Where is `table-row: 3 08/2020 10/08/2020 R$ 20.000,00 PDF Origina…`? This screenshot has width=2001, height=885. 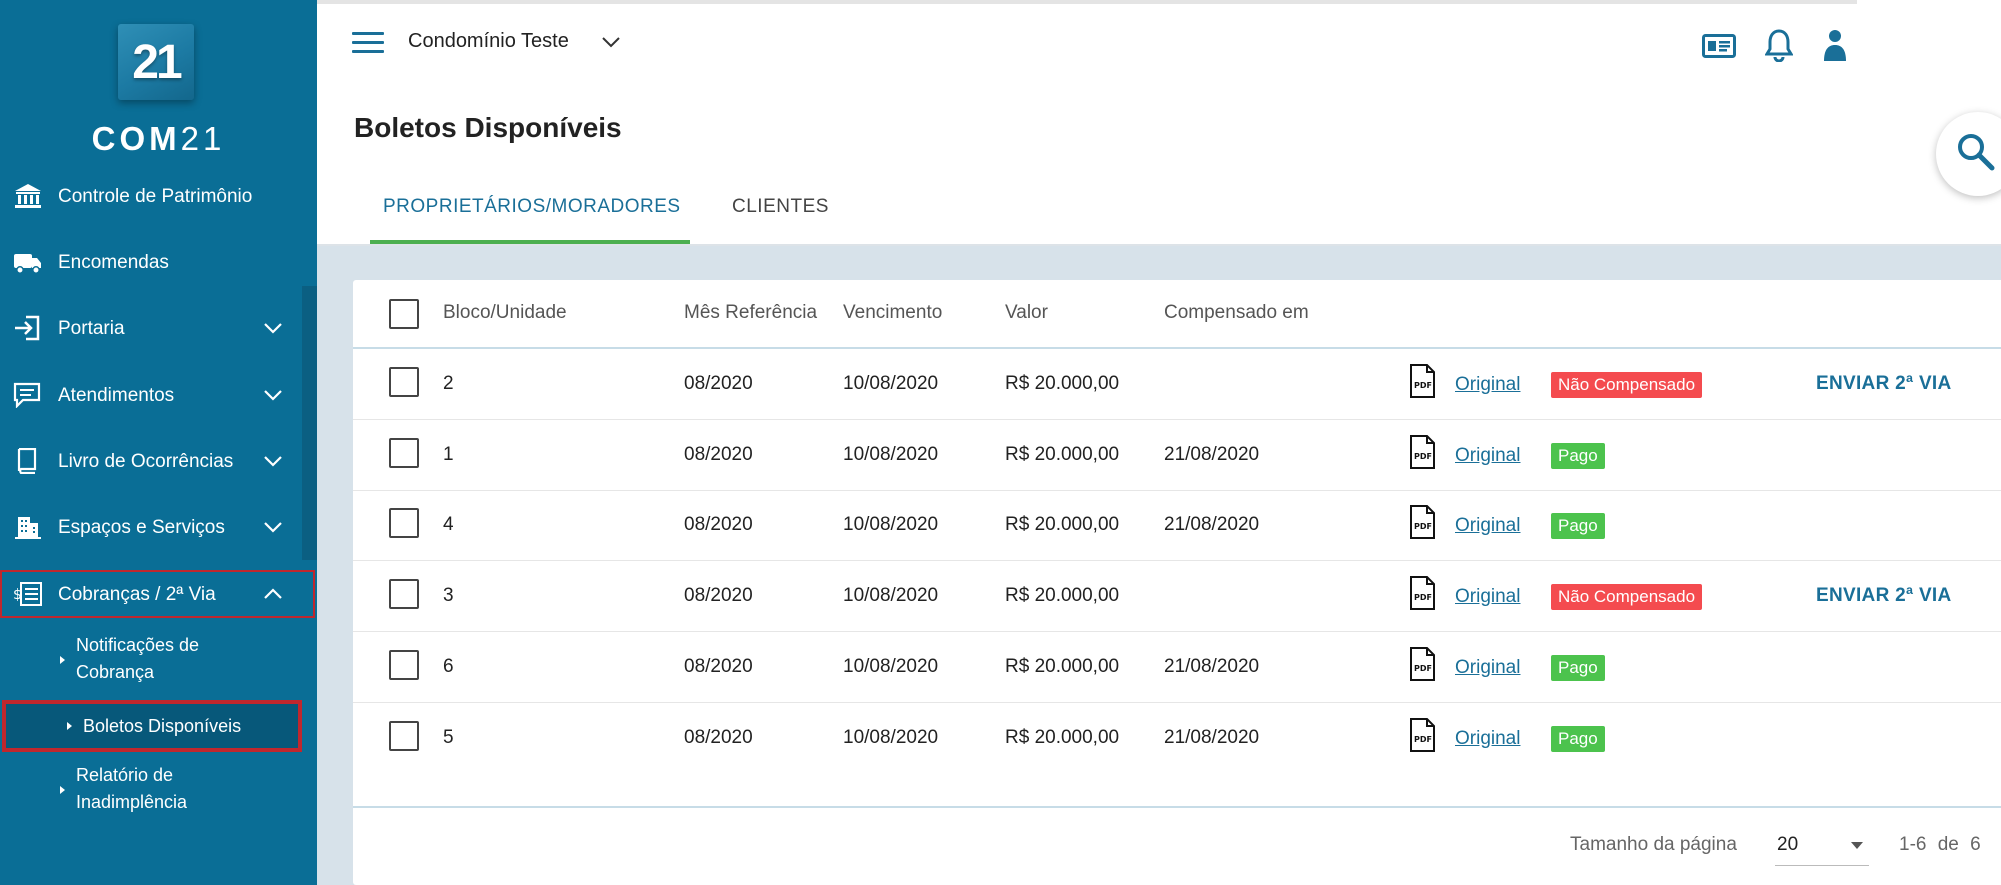
table-row: 3 08/2020 10/08/2020 R$ 20.000,00 PDF Origina… is located at coordinates (1177, 596).